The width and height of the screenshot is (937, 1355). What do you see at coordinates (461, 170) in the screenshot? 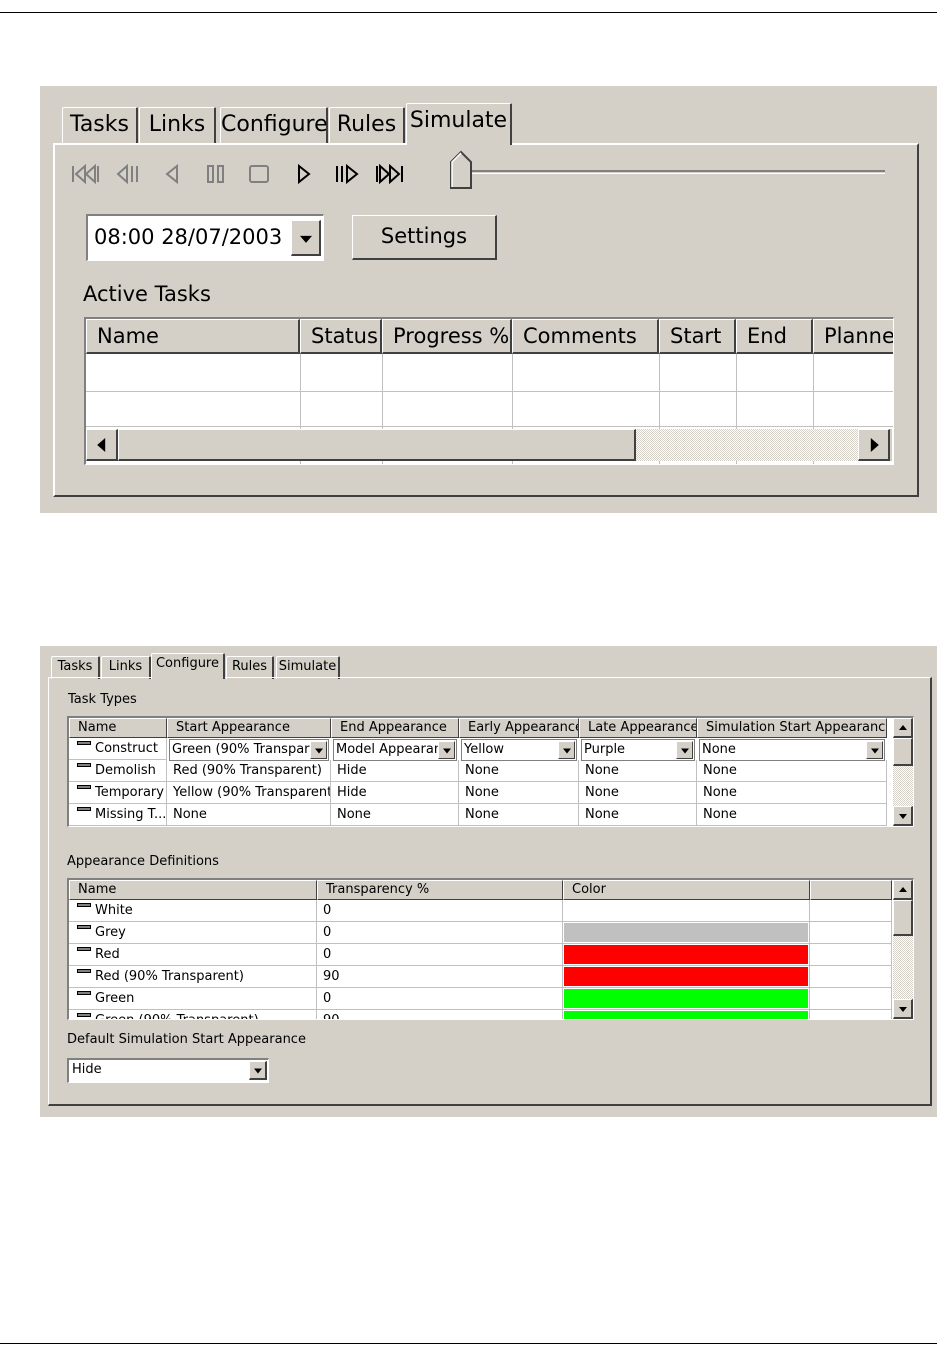
I see `time-slider-thumb` at bounding box center [461, 170].